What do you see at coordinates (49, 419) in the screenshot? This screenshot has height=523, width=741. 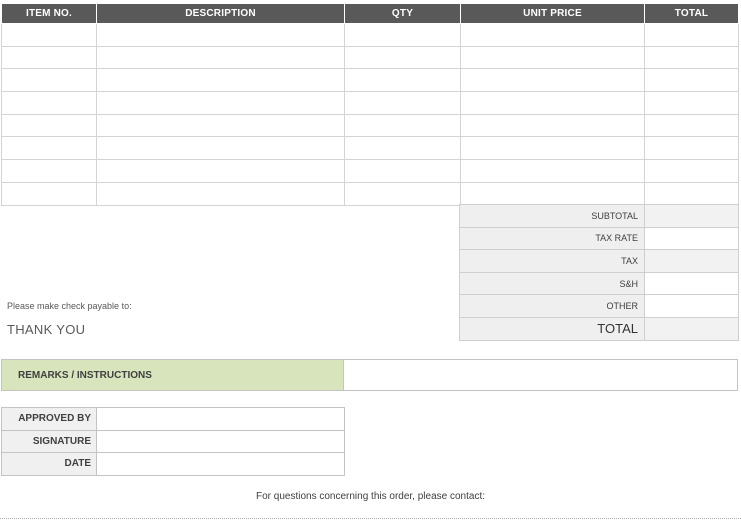 I see `approved-by-label: APPROVED BY` at bounding box center [49, 419].